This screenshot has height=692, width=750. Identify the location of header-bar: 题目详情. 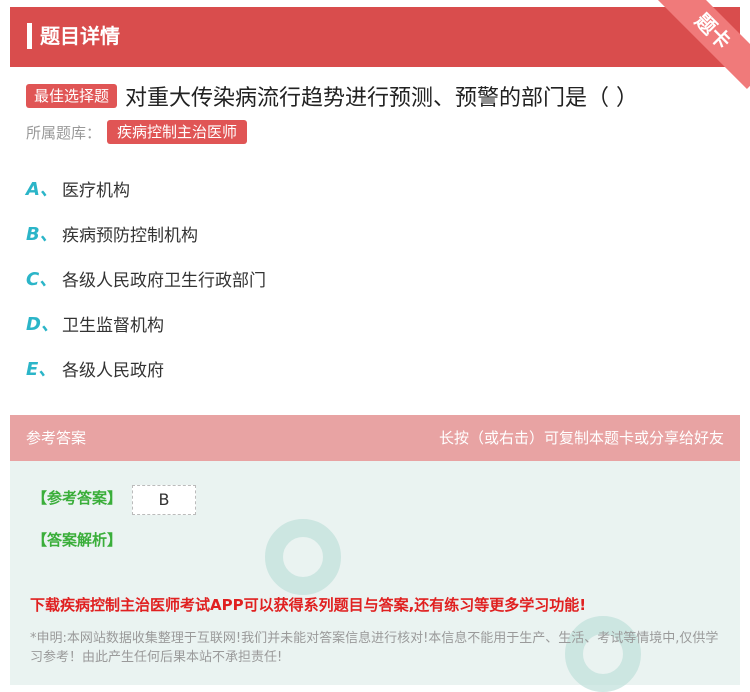
(375, 37).